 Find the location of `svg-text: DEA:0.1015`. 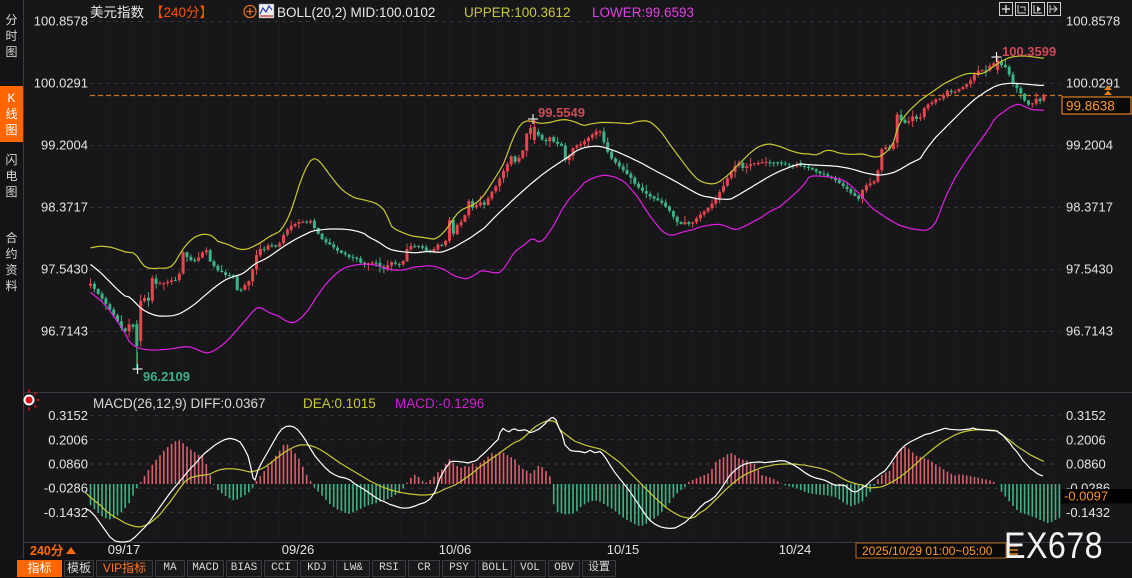

svg-text: DEA:0.1015 is located at coordinates (339, 403).